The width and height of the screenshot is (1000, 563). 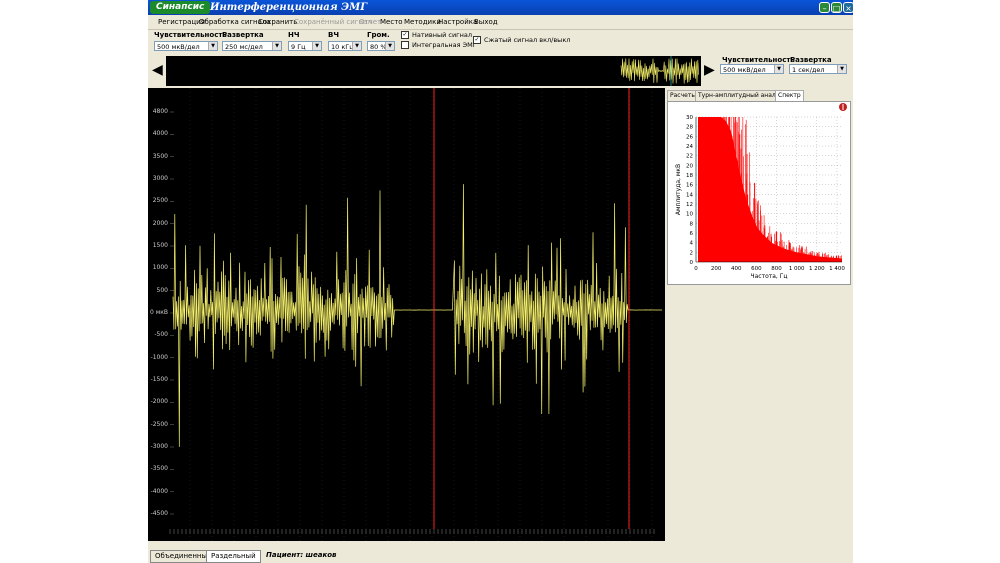 I want to click on y-tick-label: -4000, so click(x=159, y=491).